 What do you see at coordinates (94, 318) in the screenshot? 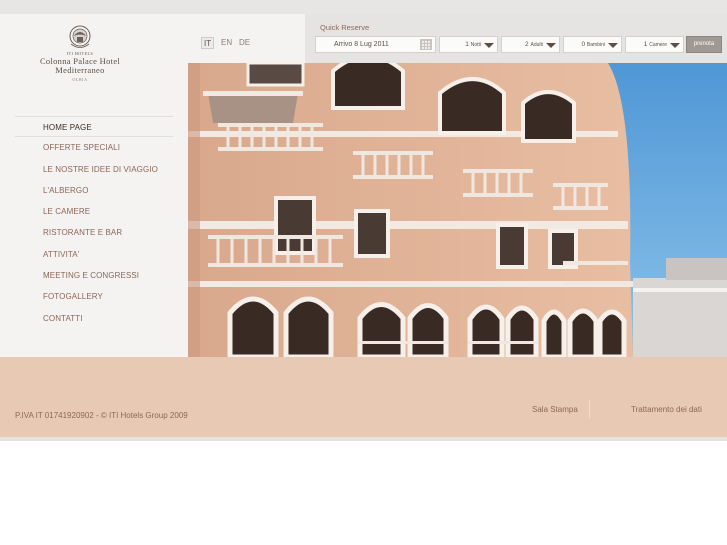
I see `nav-item-contacts: CONTATTI` at bounding box center [94, 318].